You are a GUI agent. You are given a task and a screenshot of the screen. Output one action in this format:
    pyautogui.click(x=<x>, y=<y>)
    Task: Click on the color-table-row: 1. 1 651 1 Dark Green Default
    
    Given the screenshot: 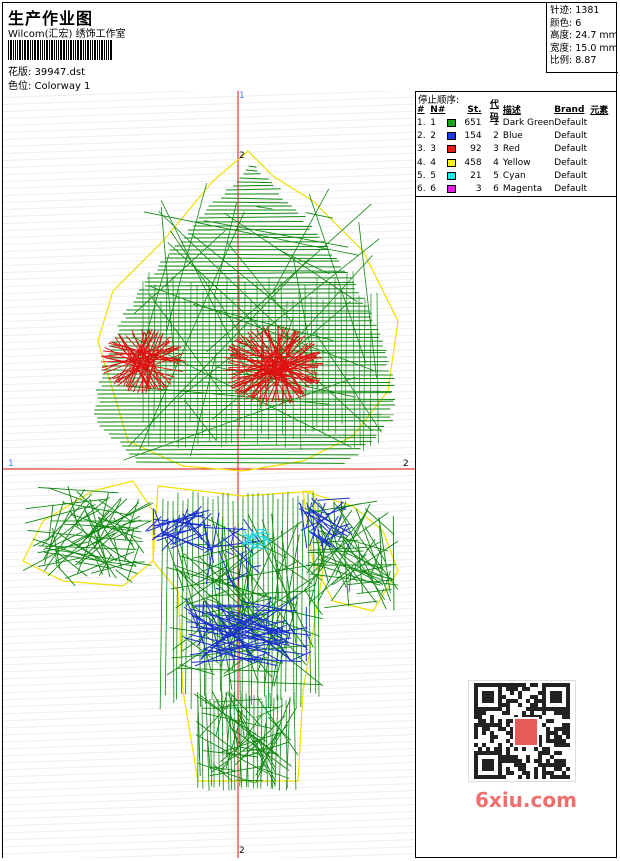 What is the action you would take?
    pyautogui.click(x=516, y=122)
    